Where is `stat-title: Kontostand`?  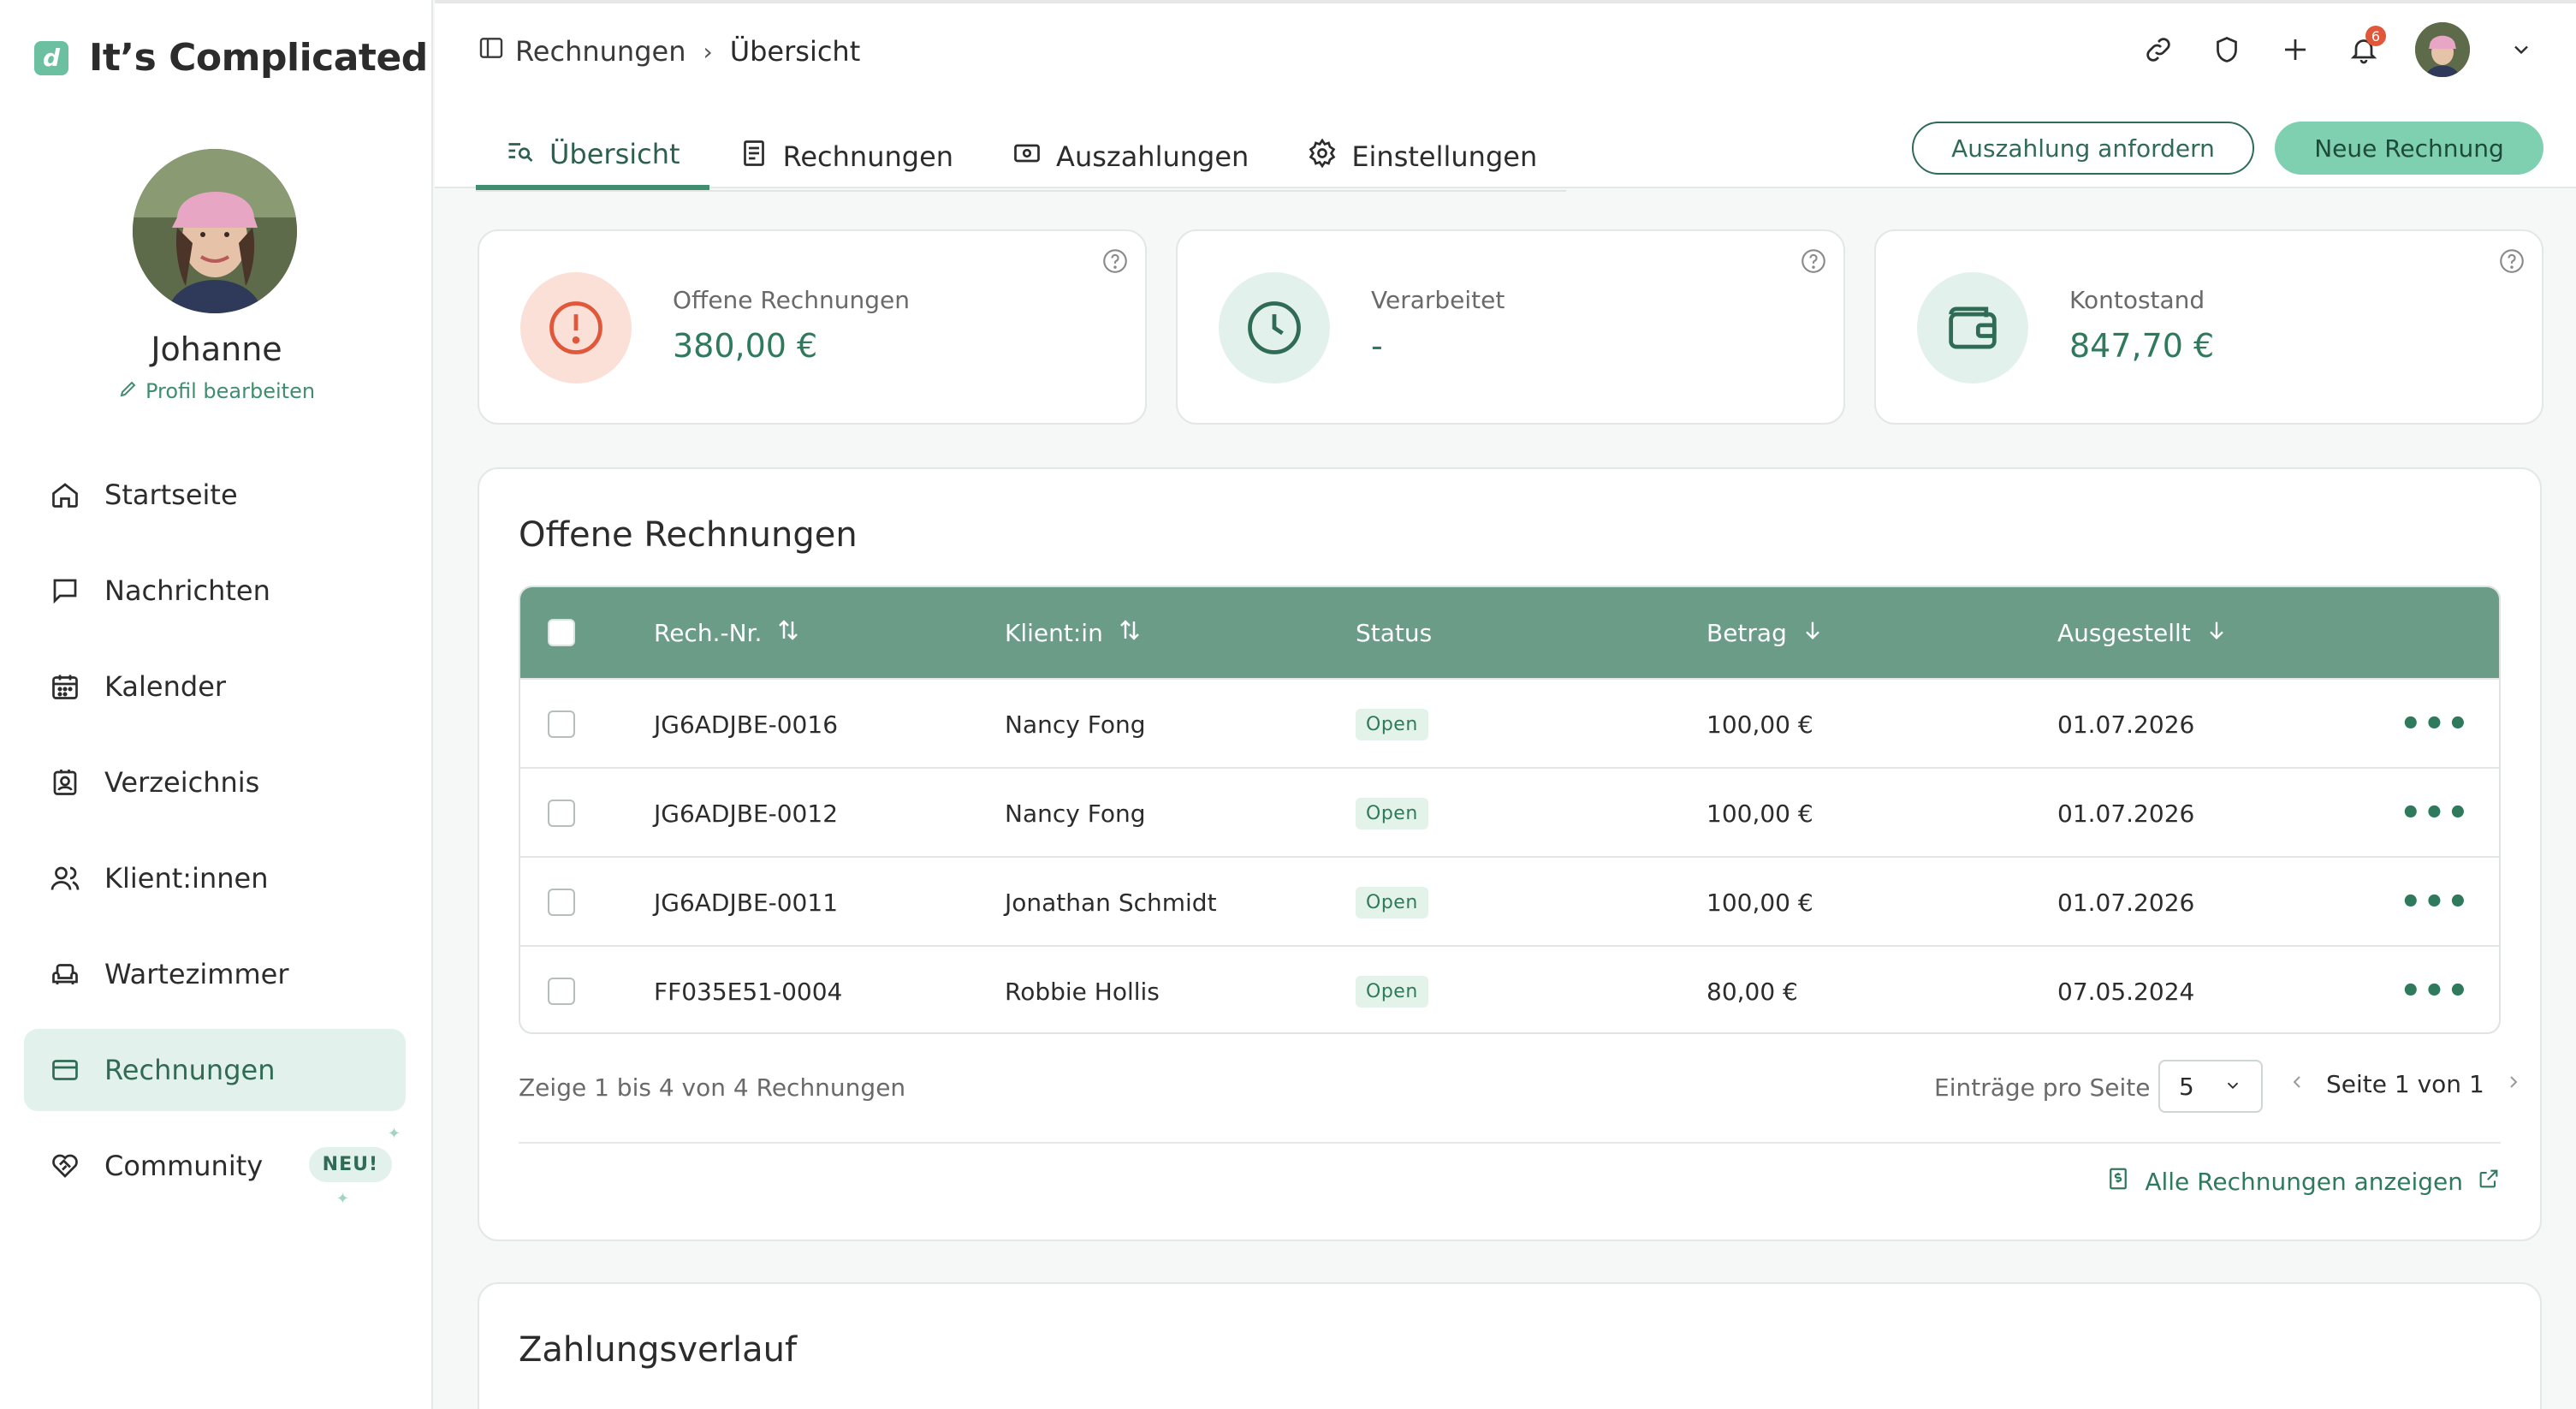 stat-title: Kontostand is located at coordinates (2137, 300).